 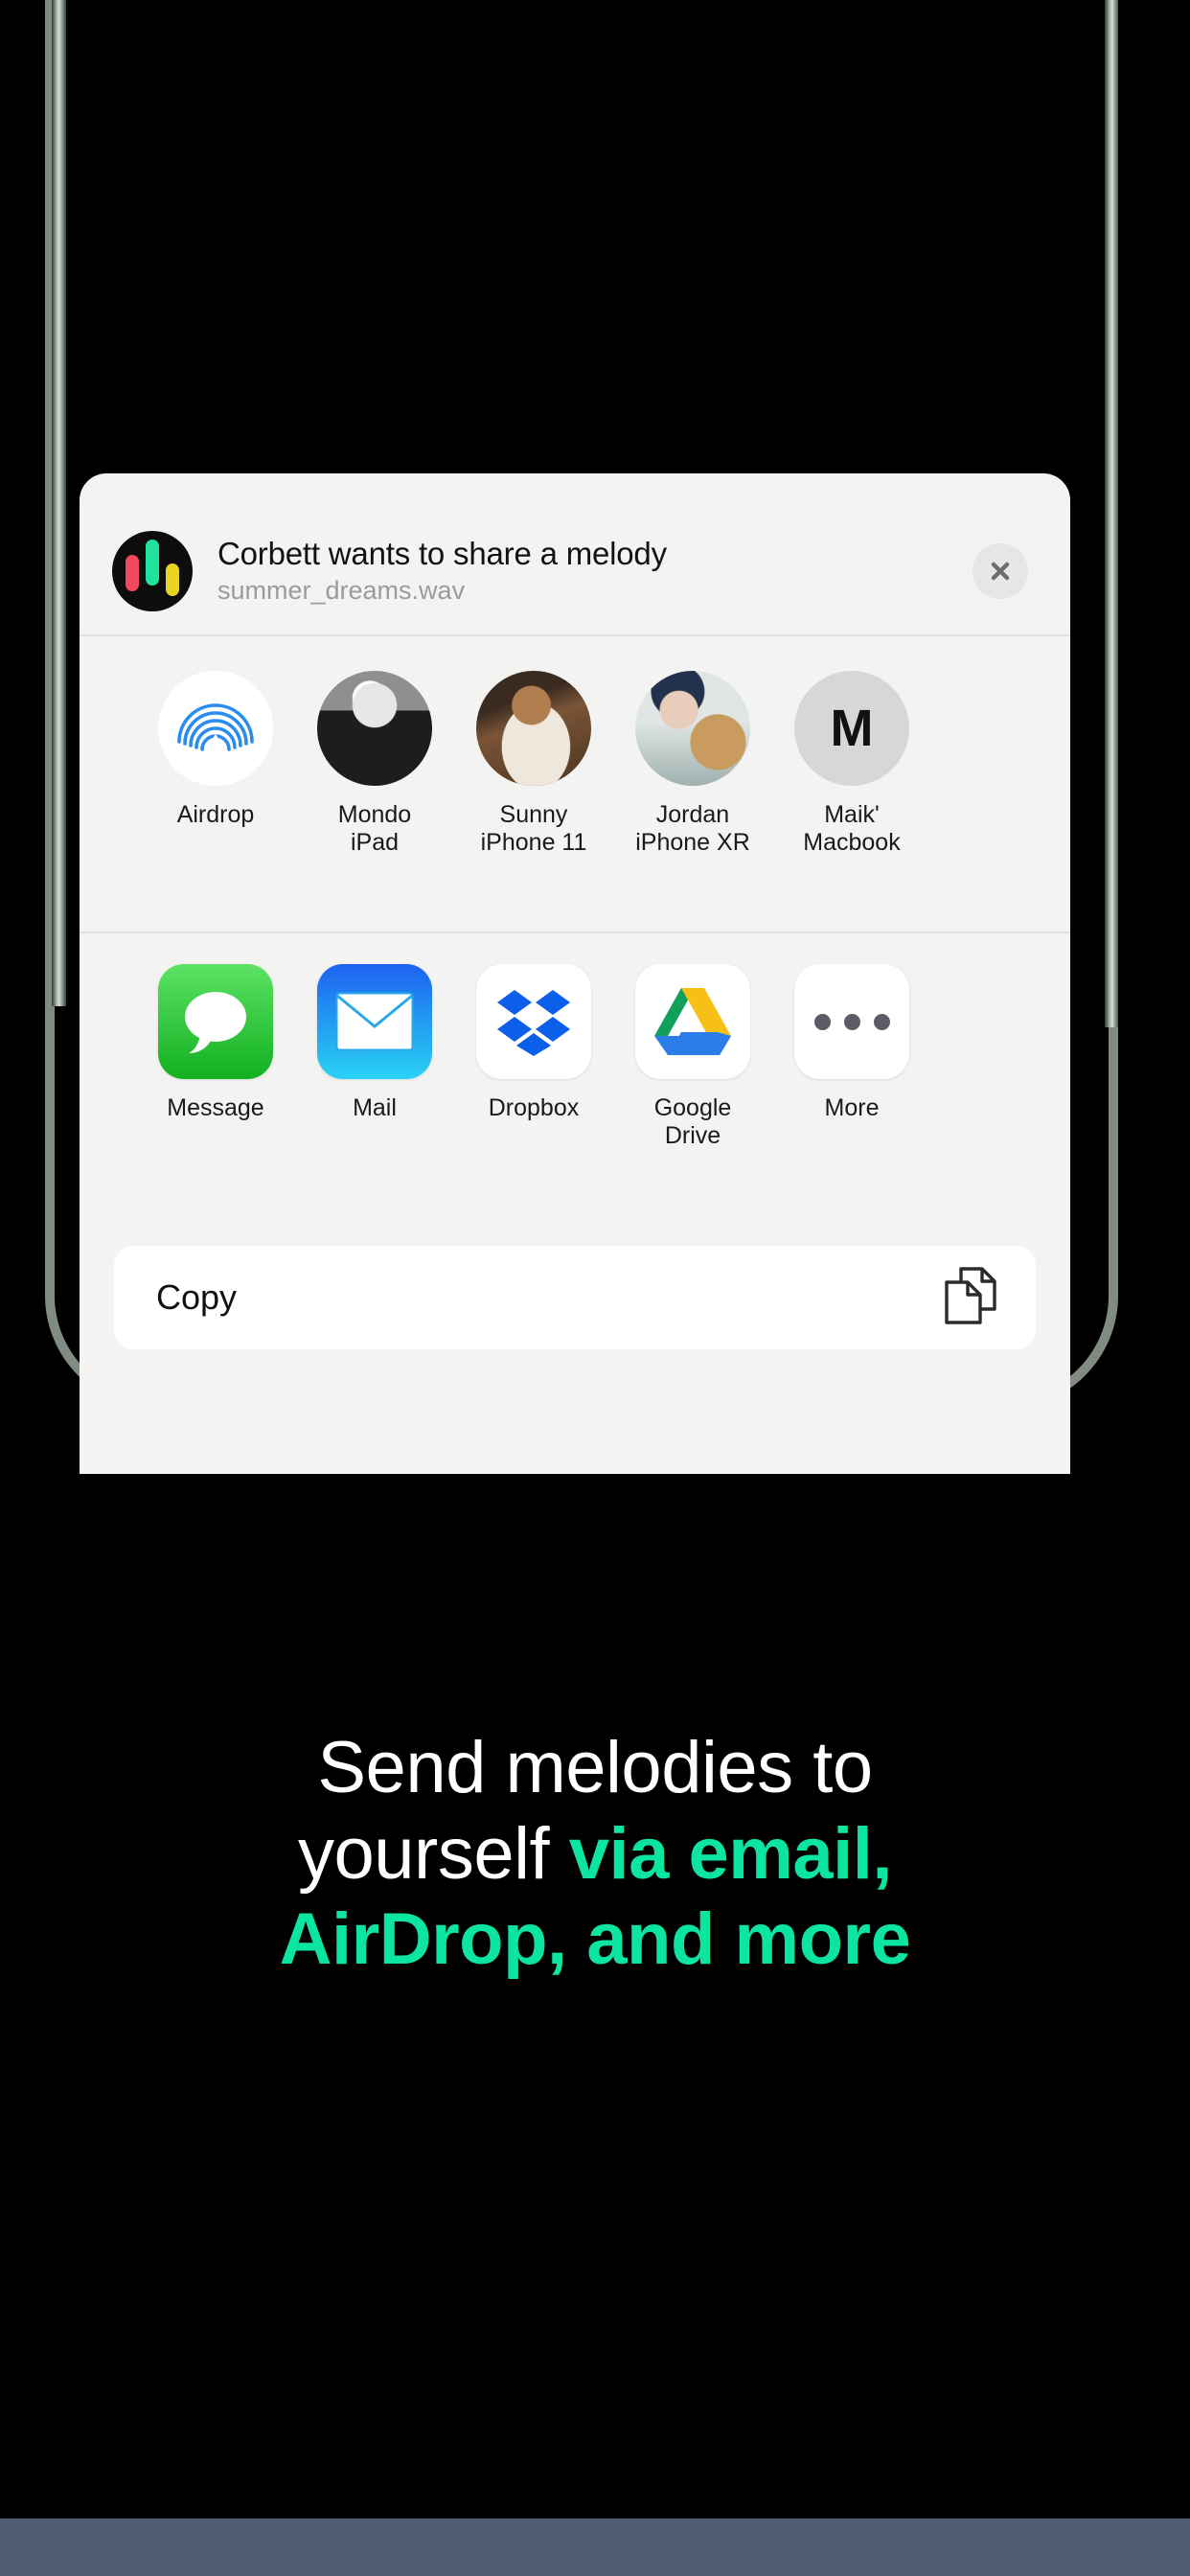 I want to click on contact-label: Sunny iPhone 11, so click(x=533, y=829).